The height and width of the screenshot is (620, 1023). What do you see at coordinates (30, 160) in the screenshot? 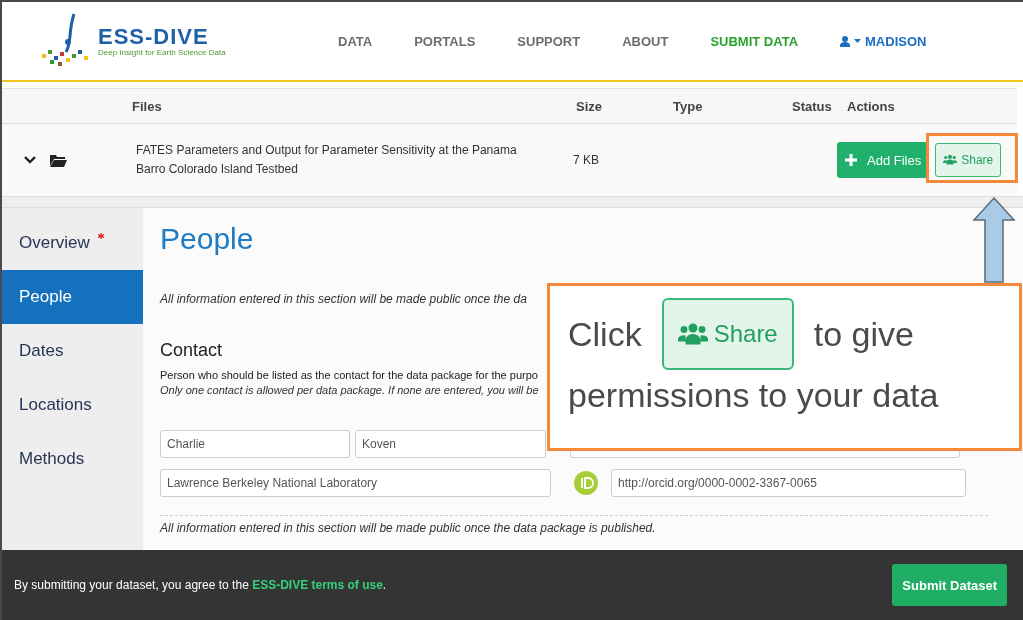
I see `chevron-down-icon` at bounding box center [30, 160].